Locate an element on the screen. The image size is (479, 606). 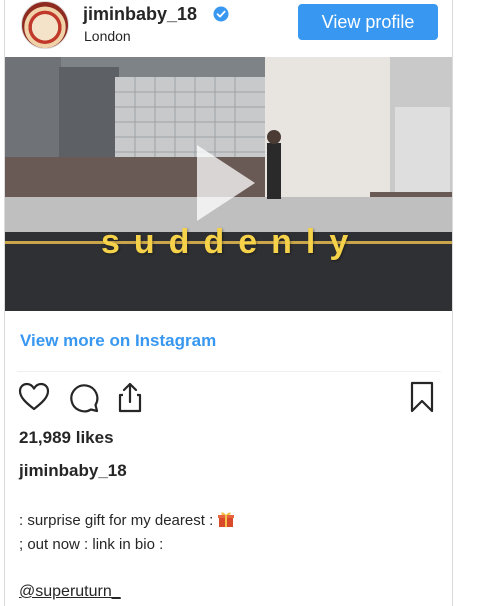
bookmark-icon is located at coordinates (422, 397).